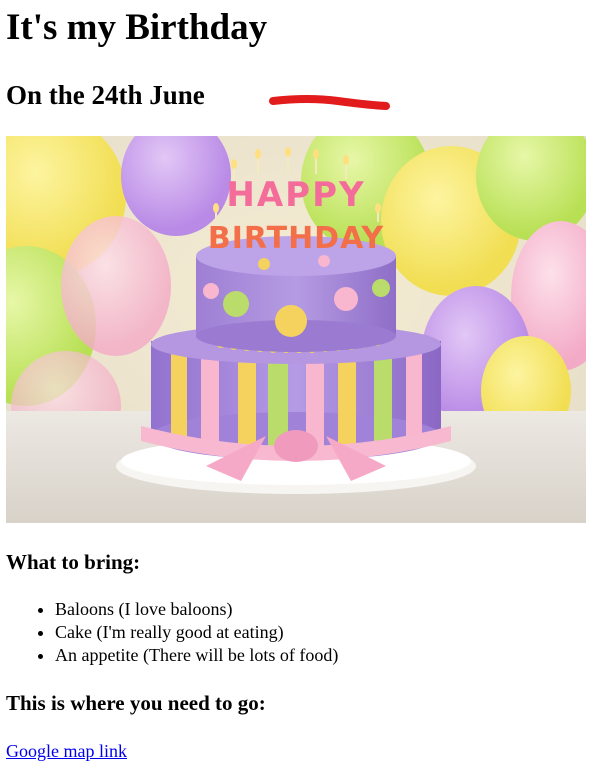 This screenshot has height=777, width=595. Describe the element at coordinates (329, 102) in the screenshot. I see `red-annotation-stroke` at that location.